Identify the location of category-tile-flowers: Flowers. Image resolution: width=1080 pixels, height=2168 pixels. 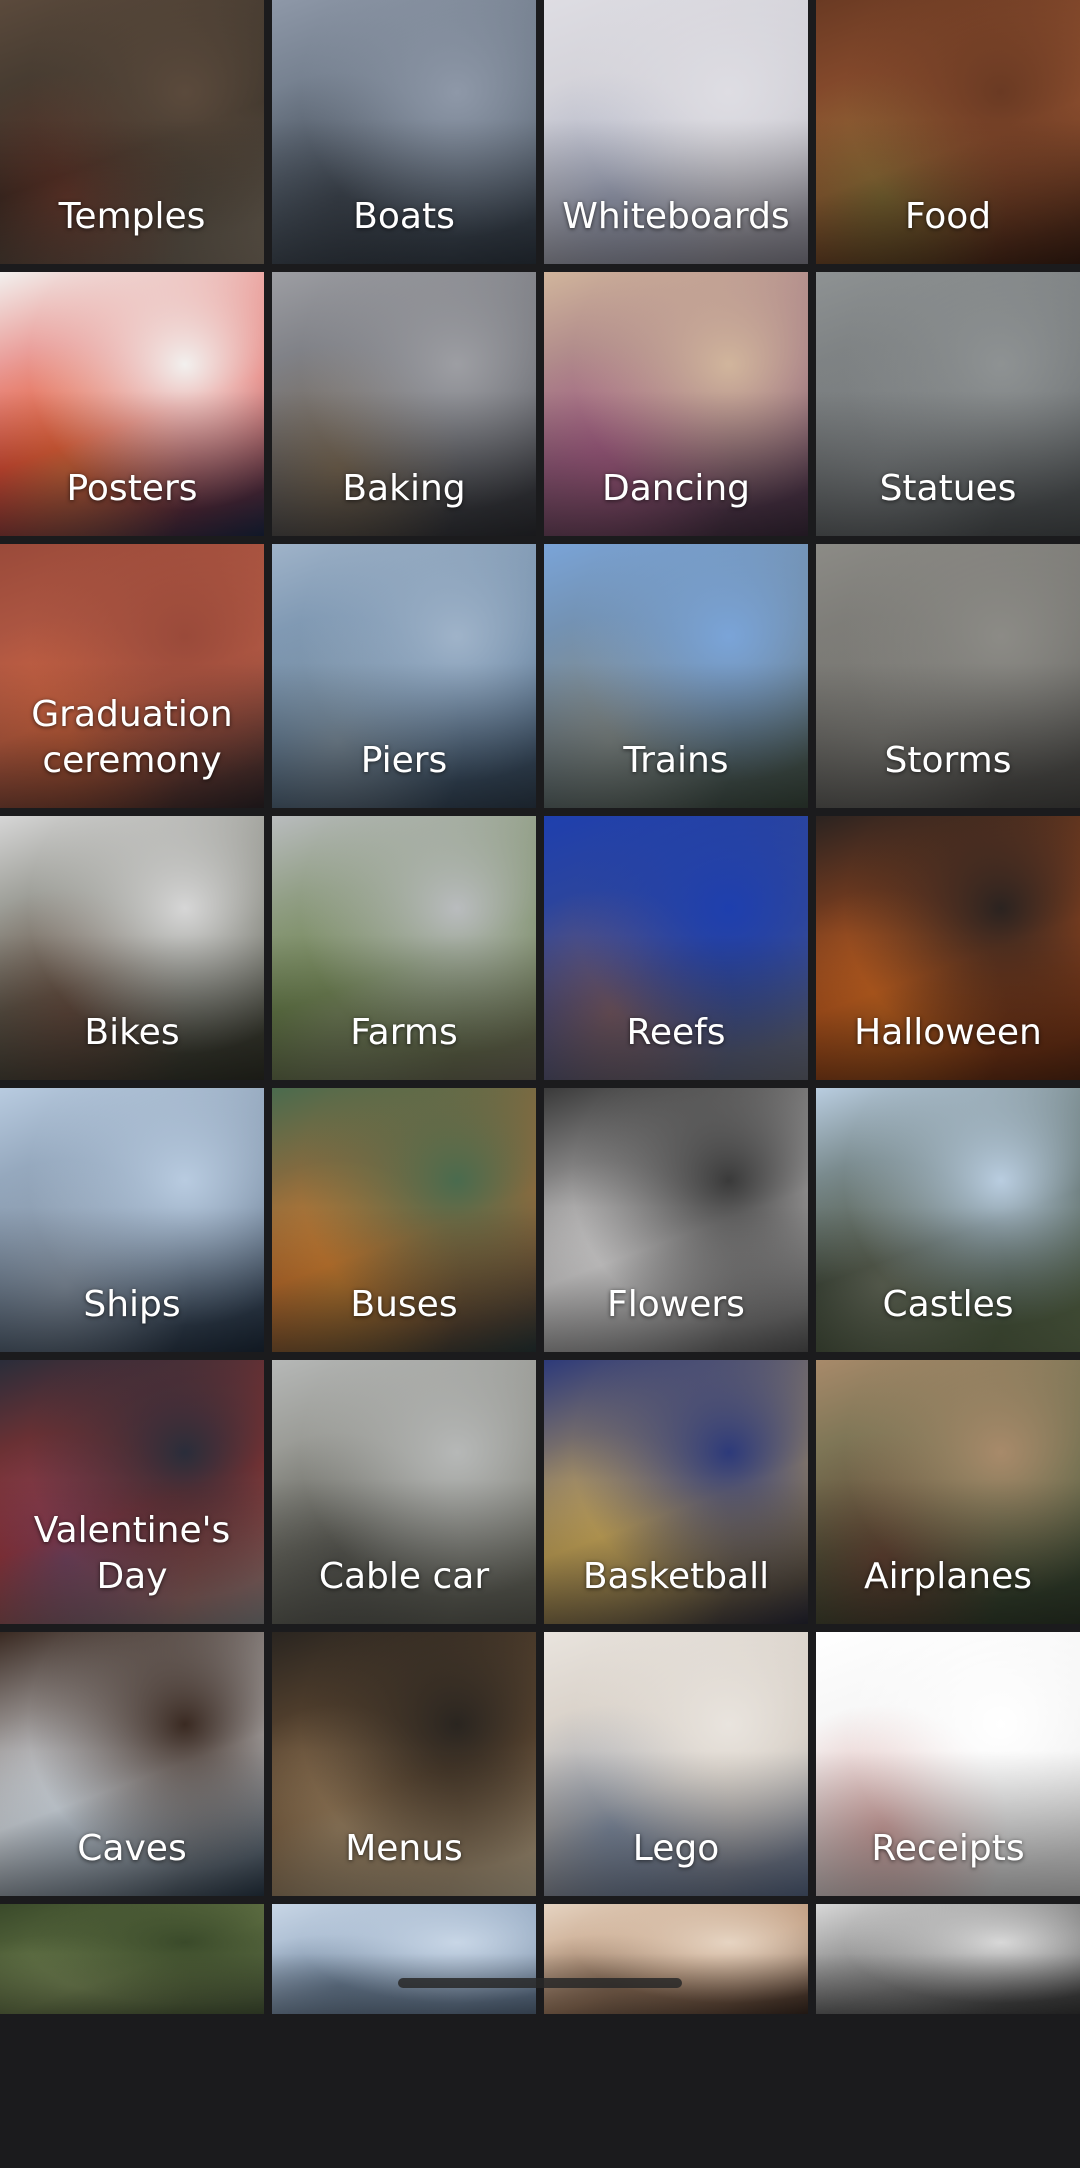
(676, 1220).